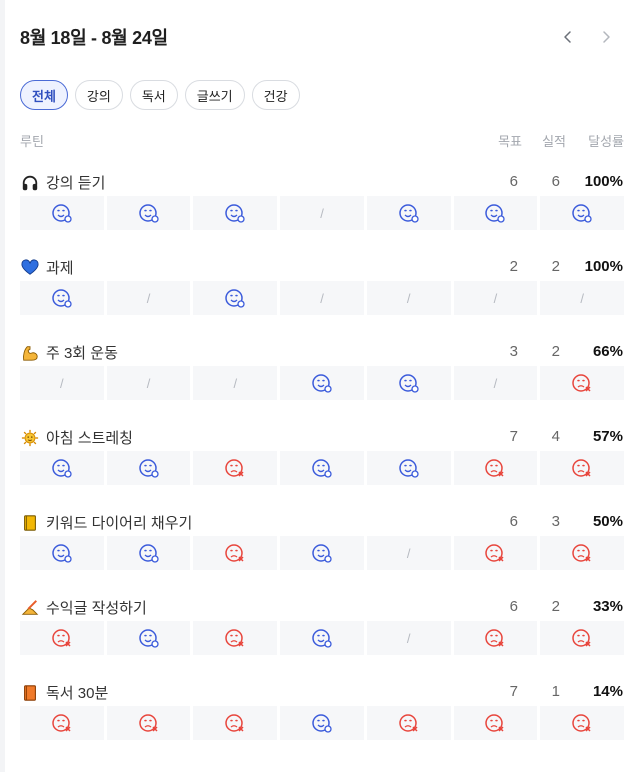  I want to click on next-week-button, so click(606, 37).